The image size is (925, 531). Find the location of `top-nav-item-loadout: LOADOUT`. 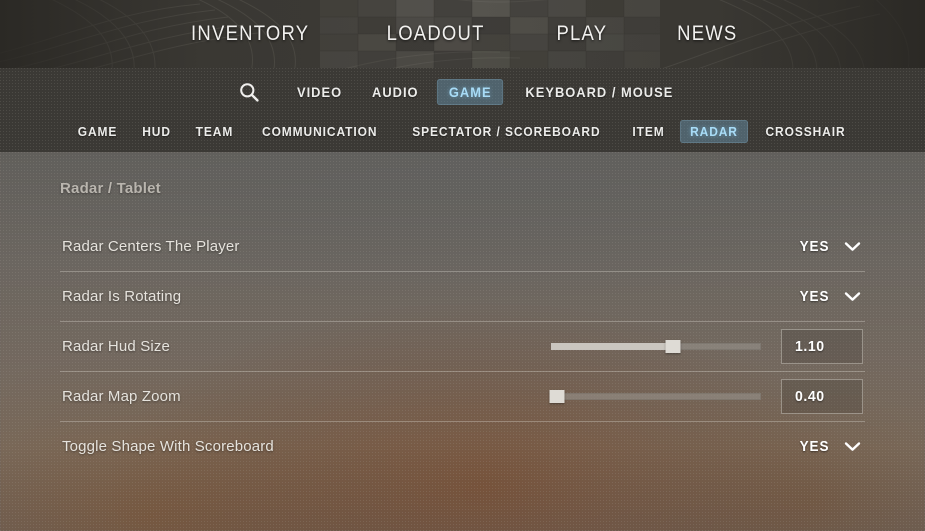

top-nav-item-loadout: LOADOUT is located at coordinates (435, 34).